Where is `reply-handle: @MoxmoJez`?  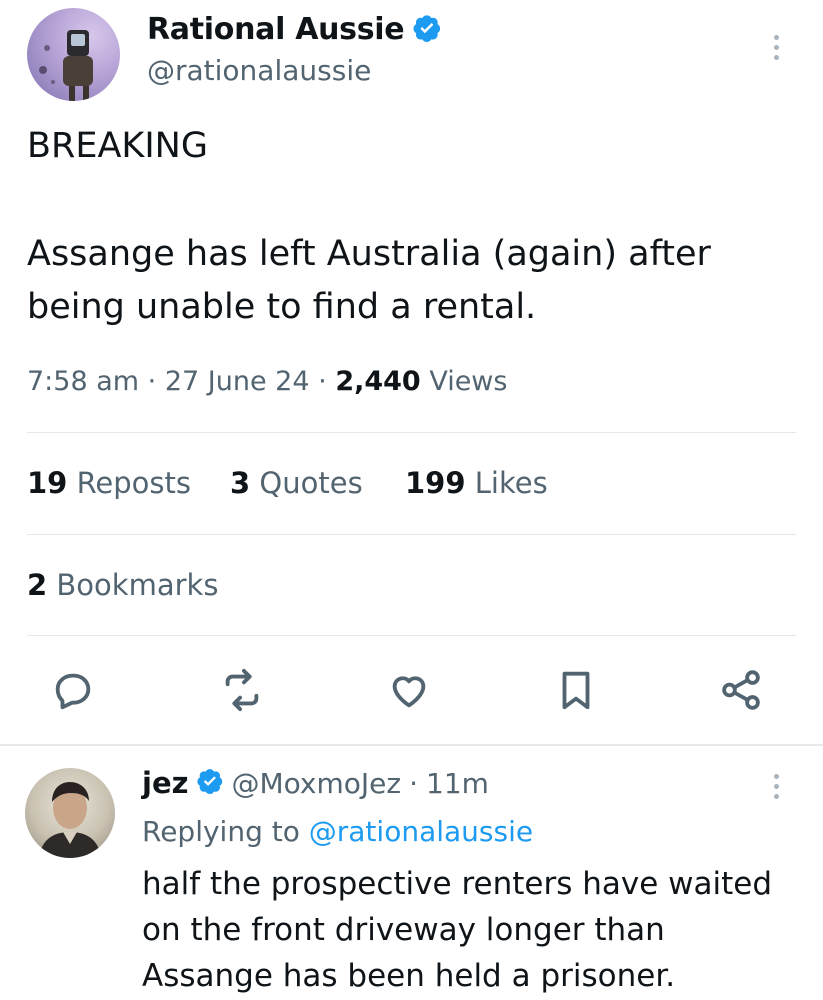 reply-handle: @MoxmoJez is located at coordinates (317, 783).